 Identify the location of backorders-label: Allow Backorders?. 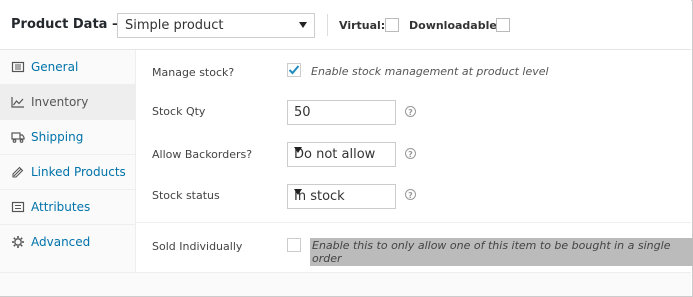
(202, 154).